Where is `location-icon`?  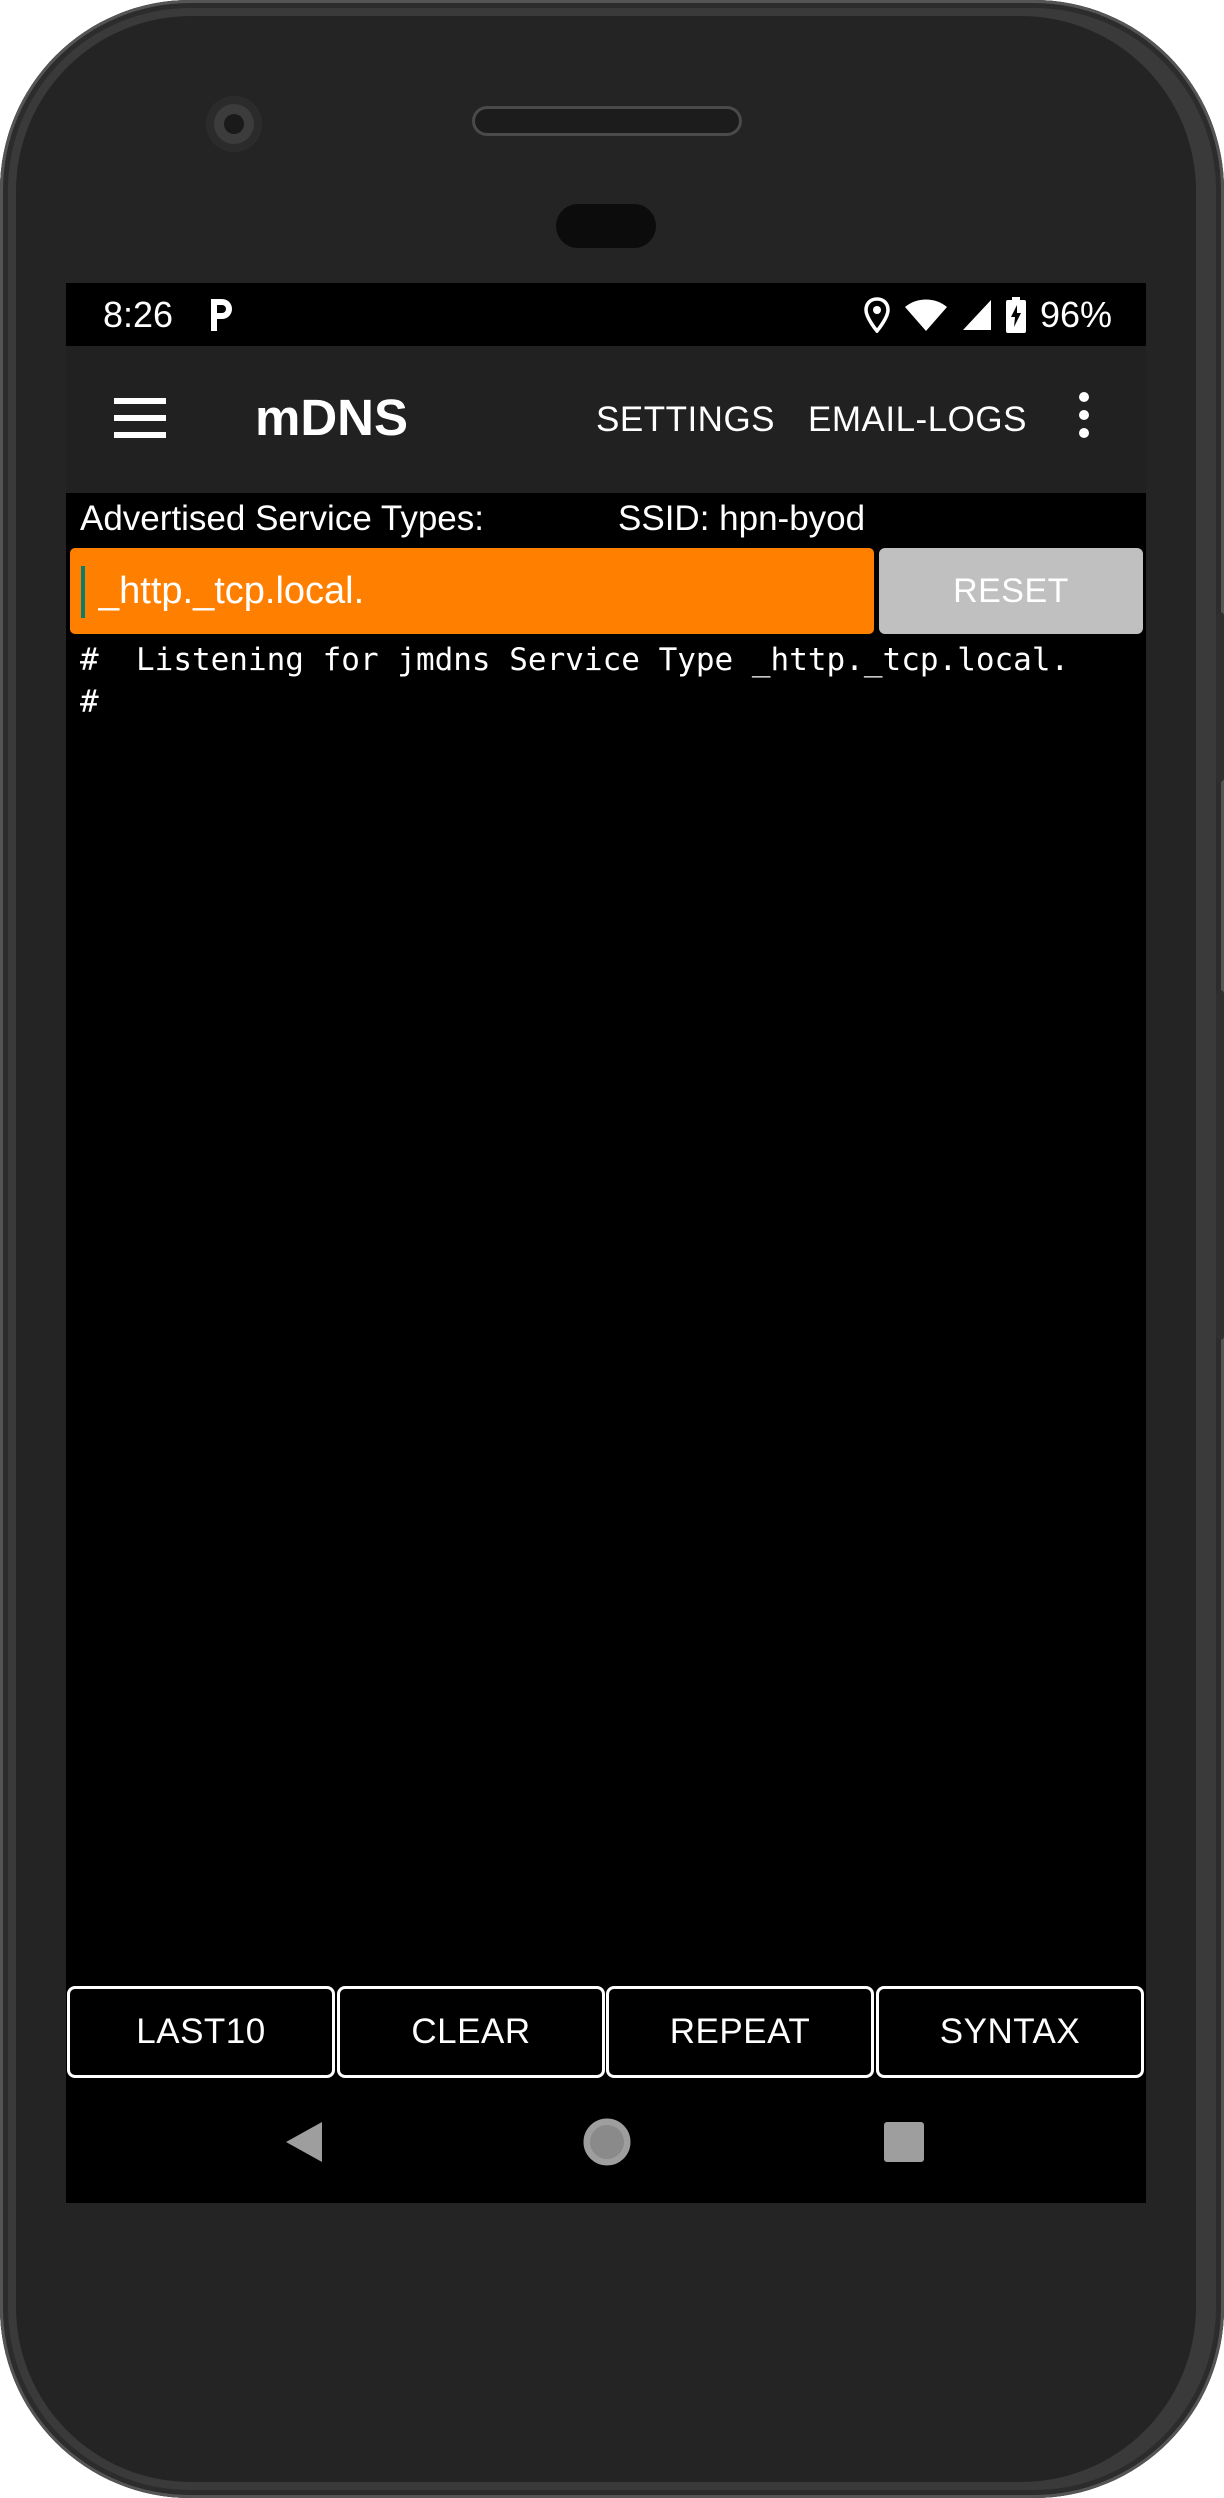 location-icon is located at coordinates (877, 315).